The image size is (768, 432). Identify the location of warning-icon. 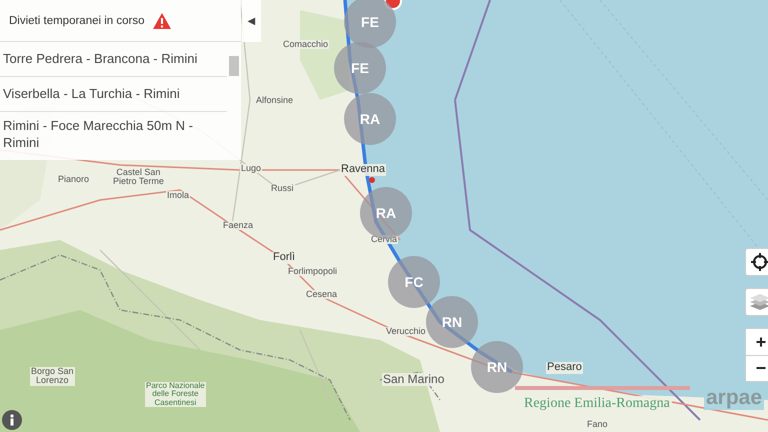
(161, 20).